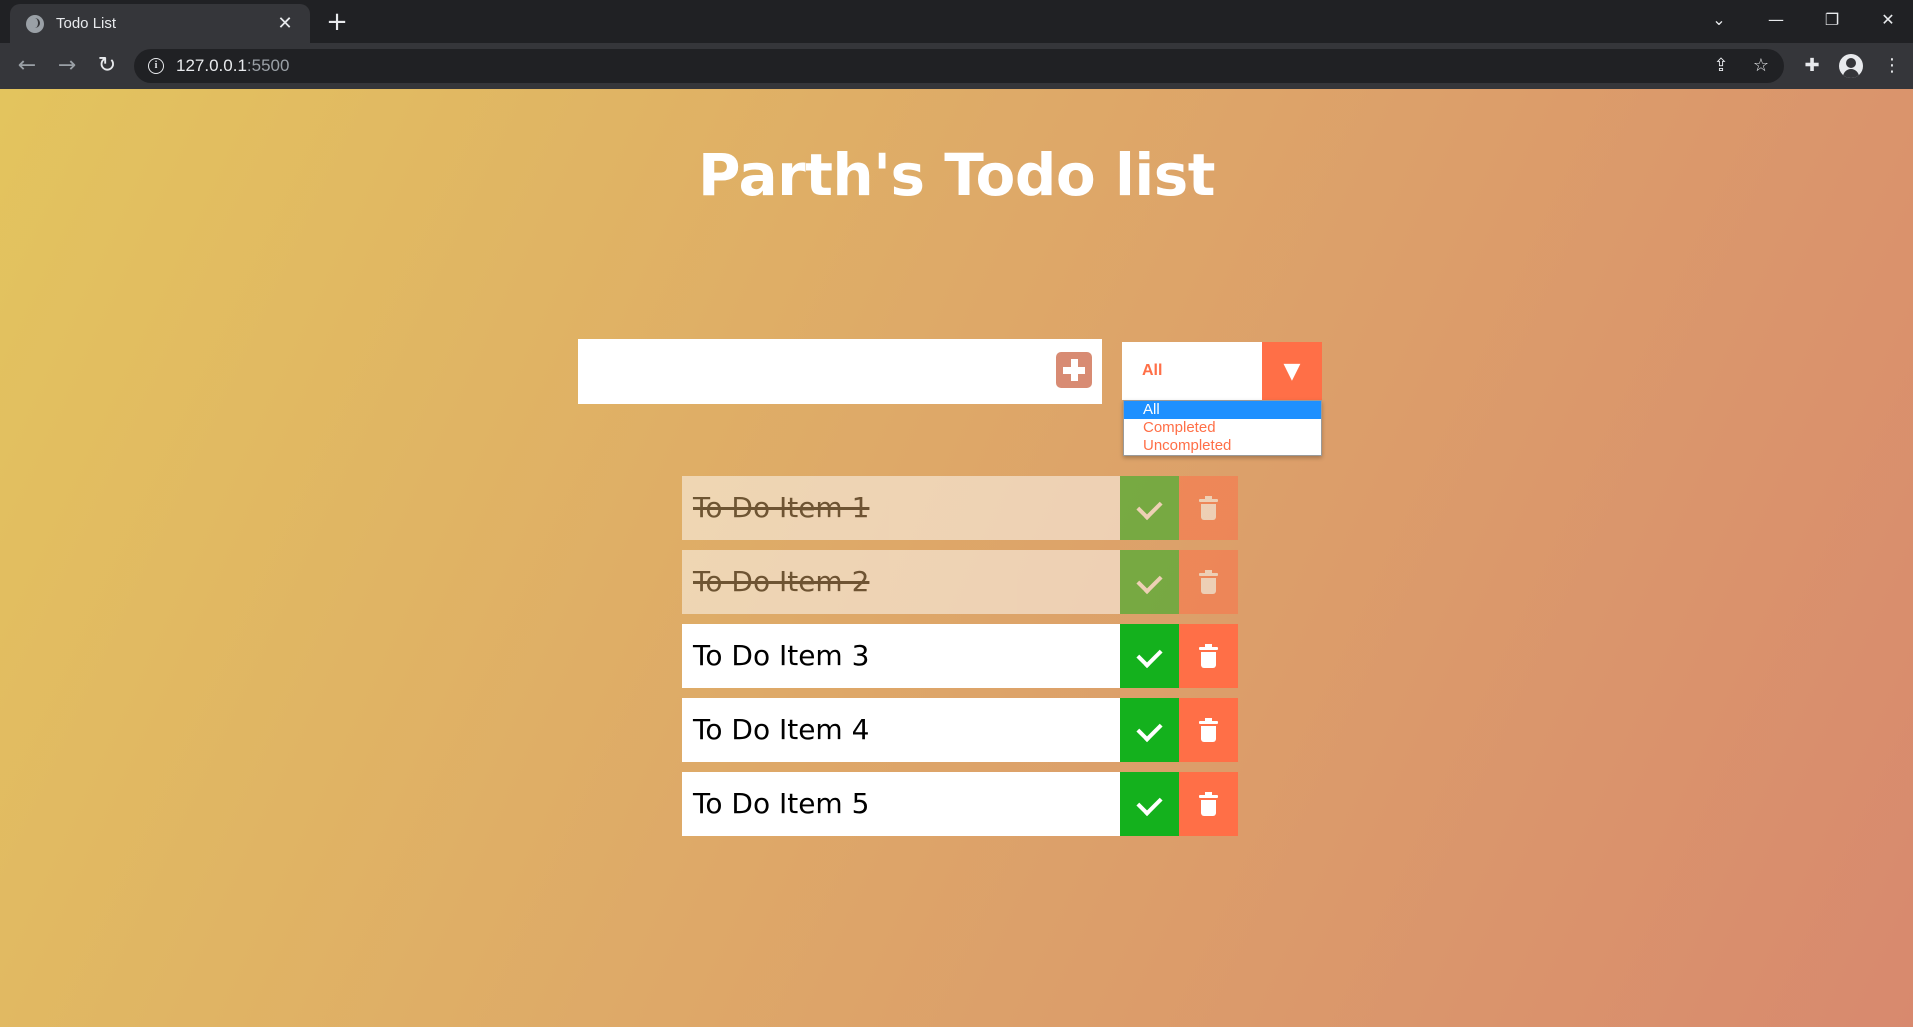 Image resolution: width=1913 pixels, height=1027 pixels. Describe the element at coordinates (1812, 66) in the screenshot. I see `extensions-puzzle-icon: ✚` at that location.